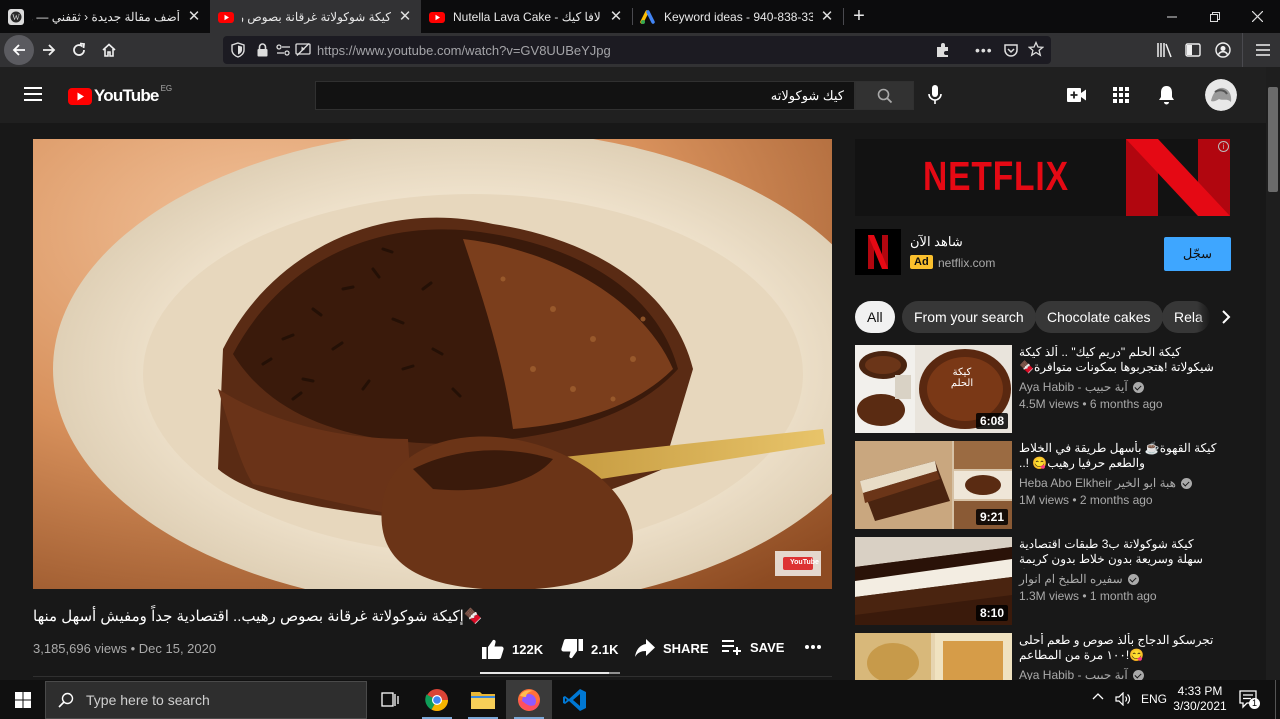  What do you see at coordinates (1042, 177) in the screenshot?
I see `ad-banner: NETFLIX i` at bounding box center [1042, 177].